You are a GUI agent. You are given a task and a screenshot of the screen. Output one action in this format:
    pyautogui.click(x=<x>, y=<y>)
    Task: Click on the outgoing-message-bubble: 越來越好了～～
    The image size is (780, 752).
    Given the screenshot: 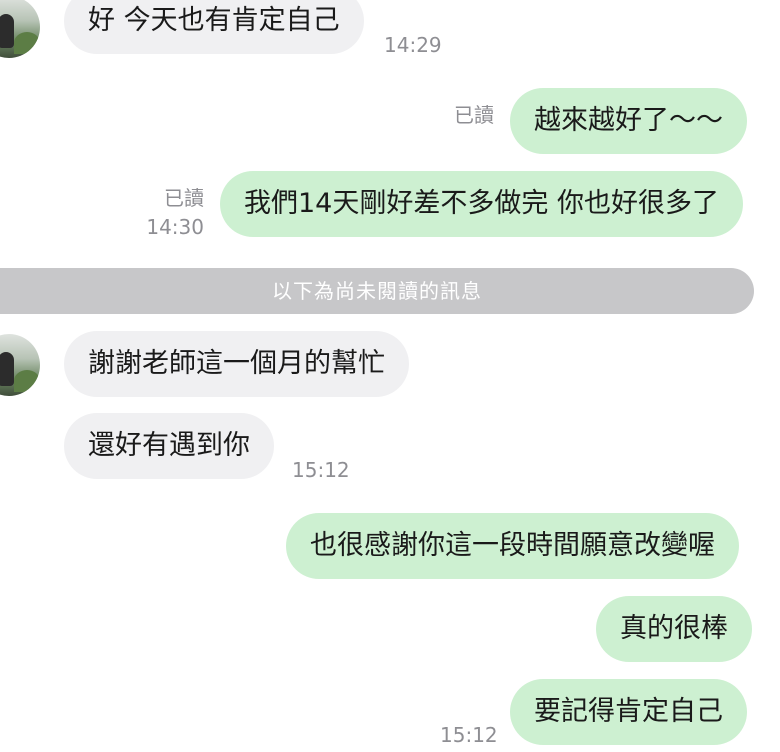 What is the action you would take?
    pyautogui.click(x=628, y=121)
    